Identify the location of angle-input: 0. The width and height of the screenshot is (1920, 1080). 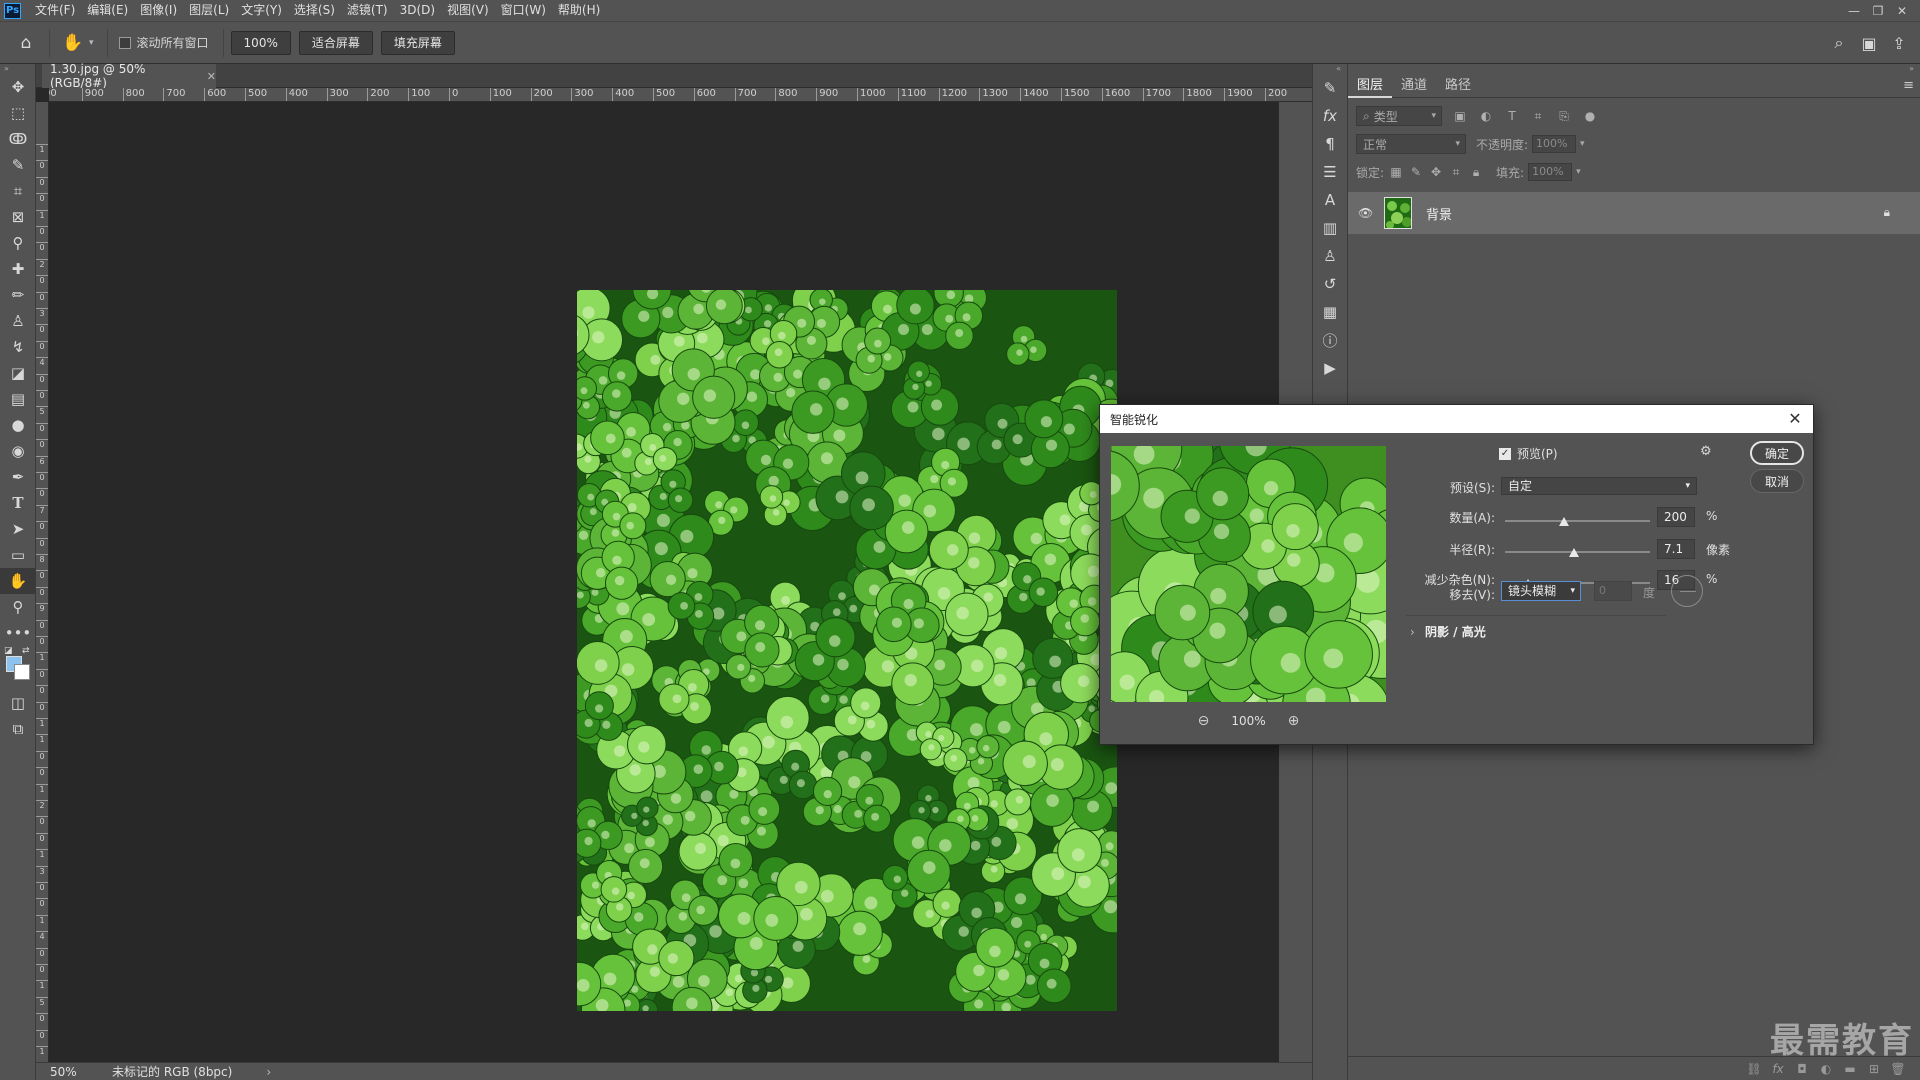
(1613, 591).